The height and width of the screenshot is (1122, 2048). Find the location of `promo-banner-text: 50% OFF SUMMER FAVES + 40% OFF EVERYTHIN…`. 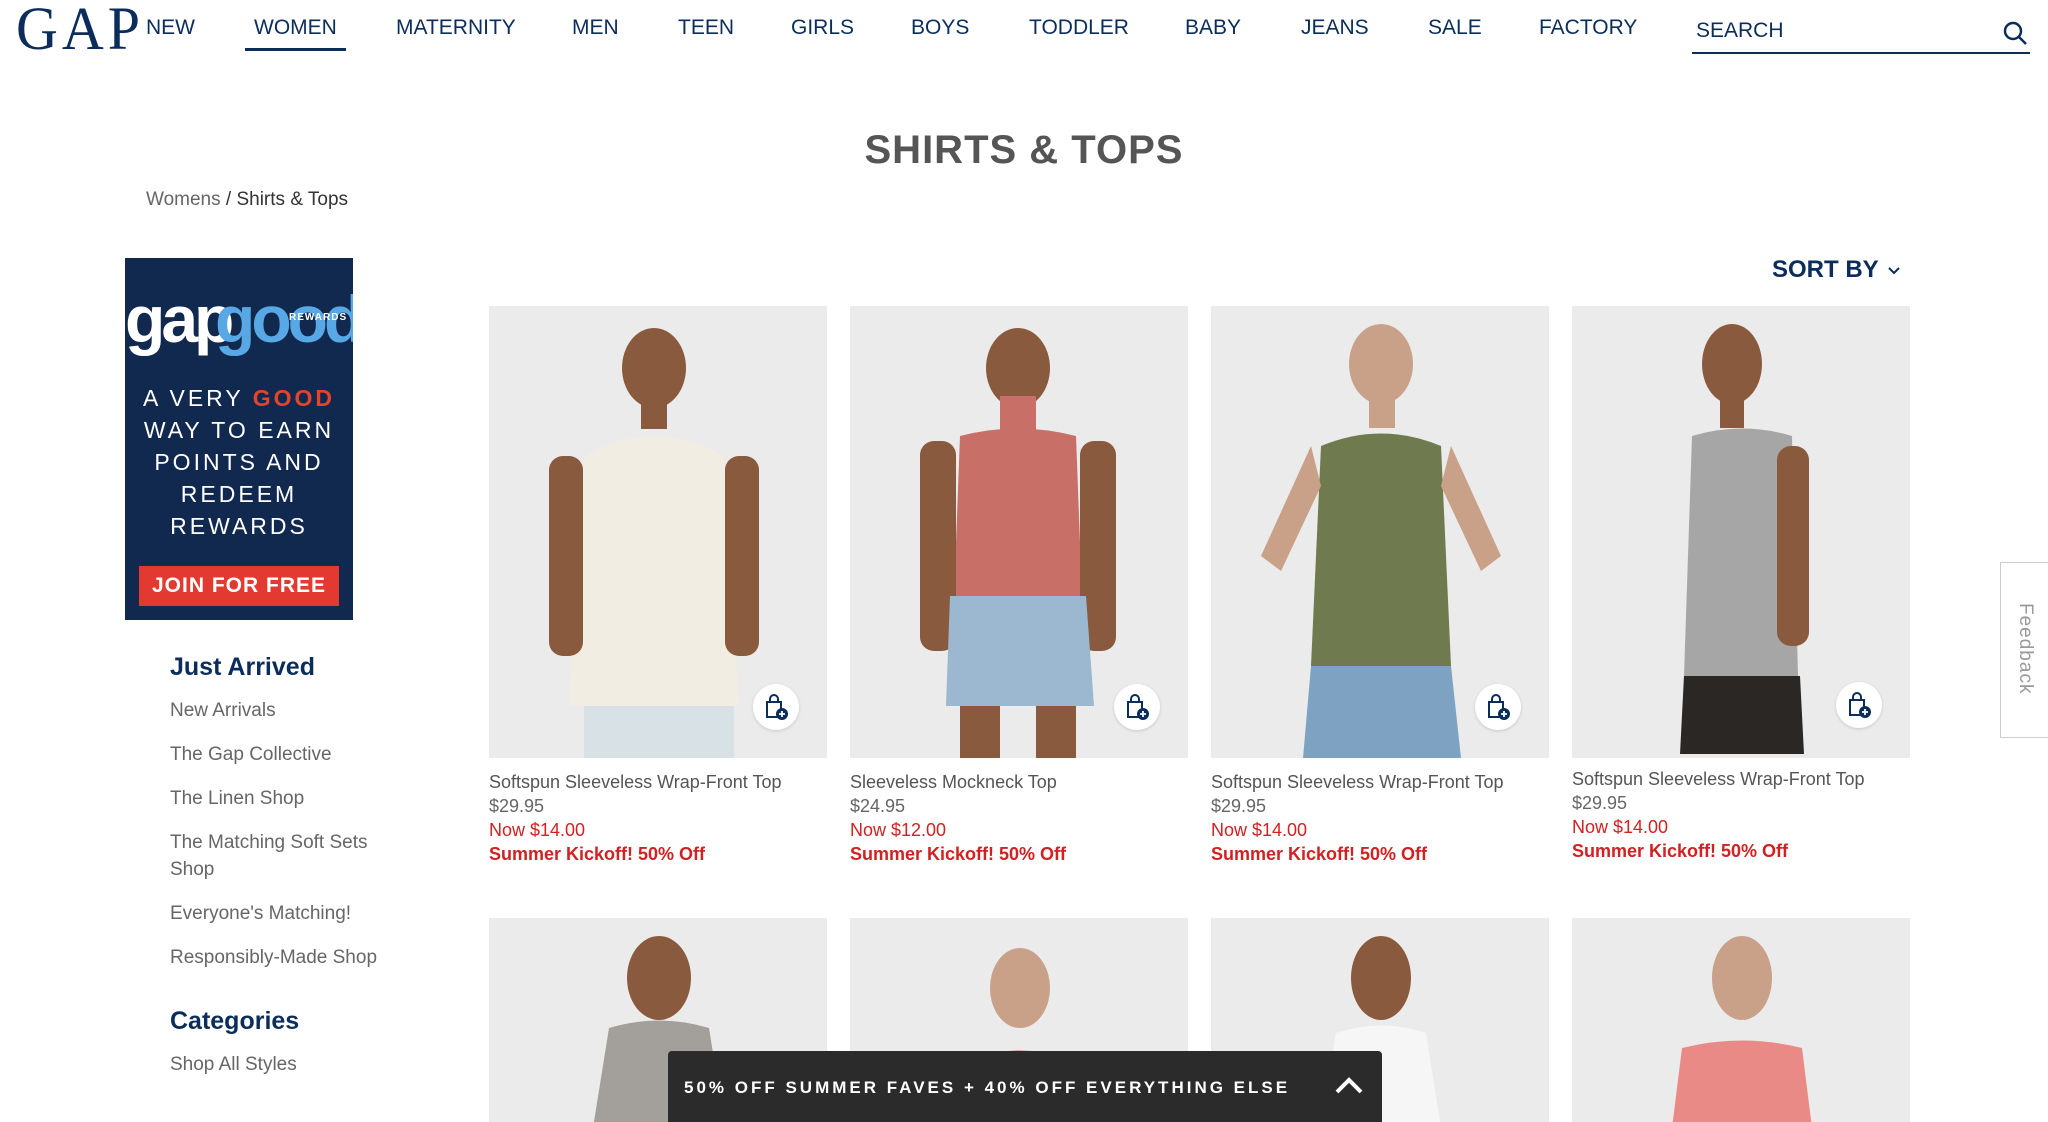

promo-banner-text: 50% OFF SUMMER FAVES + 40% OFF EVERYTHIN… is located at coordinates (987, 1087).